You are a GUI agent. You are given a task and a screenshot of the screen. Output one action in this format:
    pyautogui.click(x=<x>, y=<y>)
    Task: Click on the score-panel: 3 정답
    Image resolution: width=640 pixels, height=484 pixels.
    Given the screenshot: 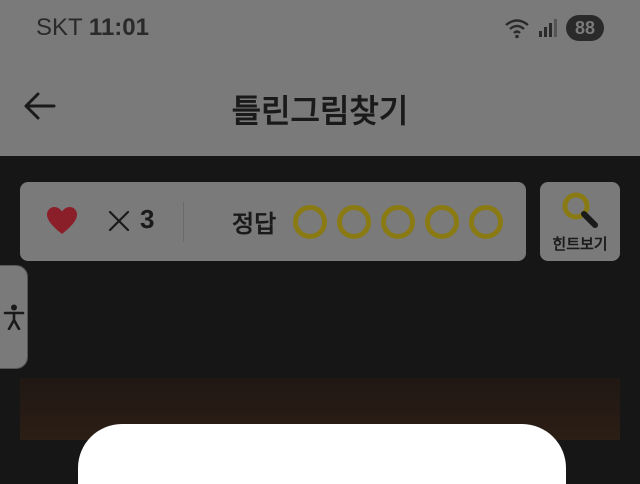 What is the action you would take?
    pyautogui.click(x=273, y=221)
    